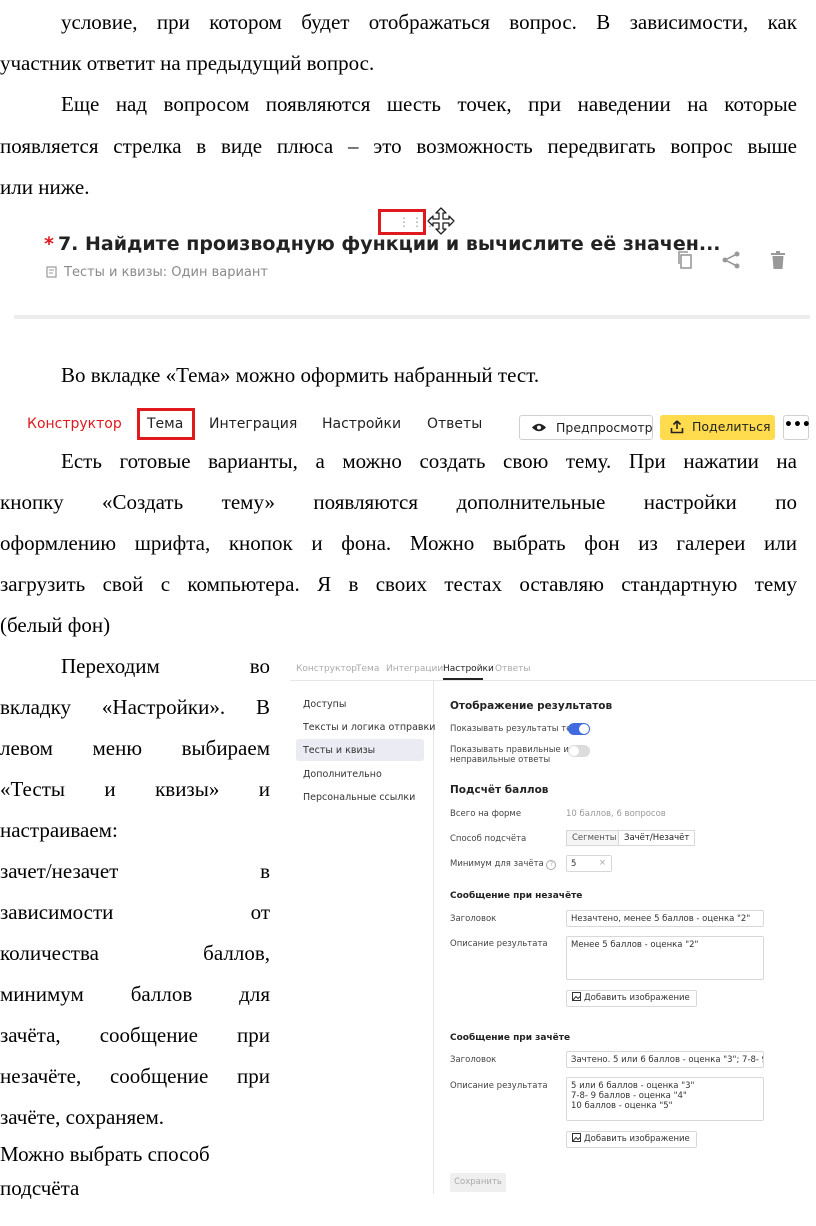  What do you see at coordinates (135, 1035) in the screenshot?
I see `paragraph-5-line-10: зачёта, сообщение при` at bounding box center [135, 1035].